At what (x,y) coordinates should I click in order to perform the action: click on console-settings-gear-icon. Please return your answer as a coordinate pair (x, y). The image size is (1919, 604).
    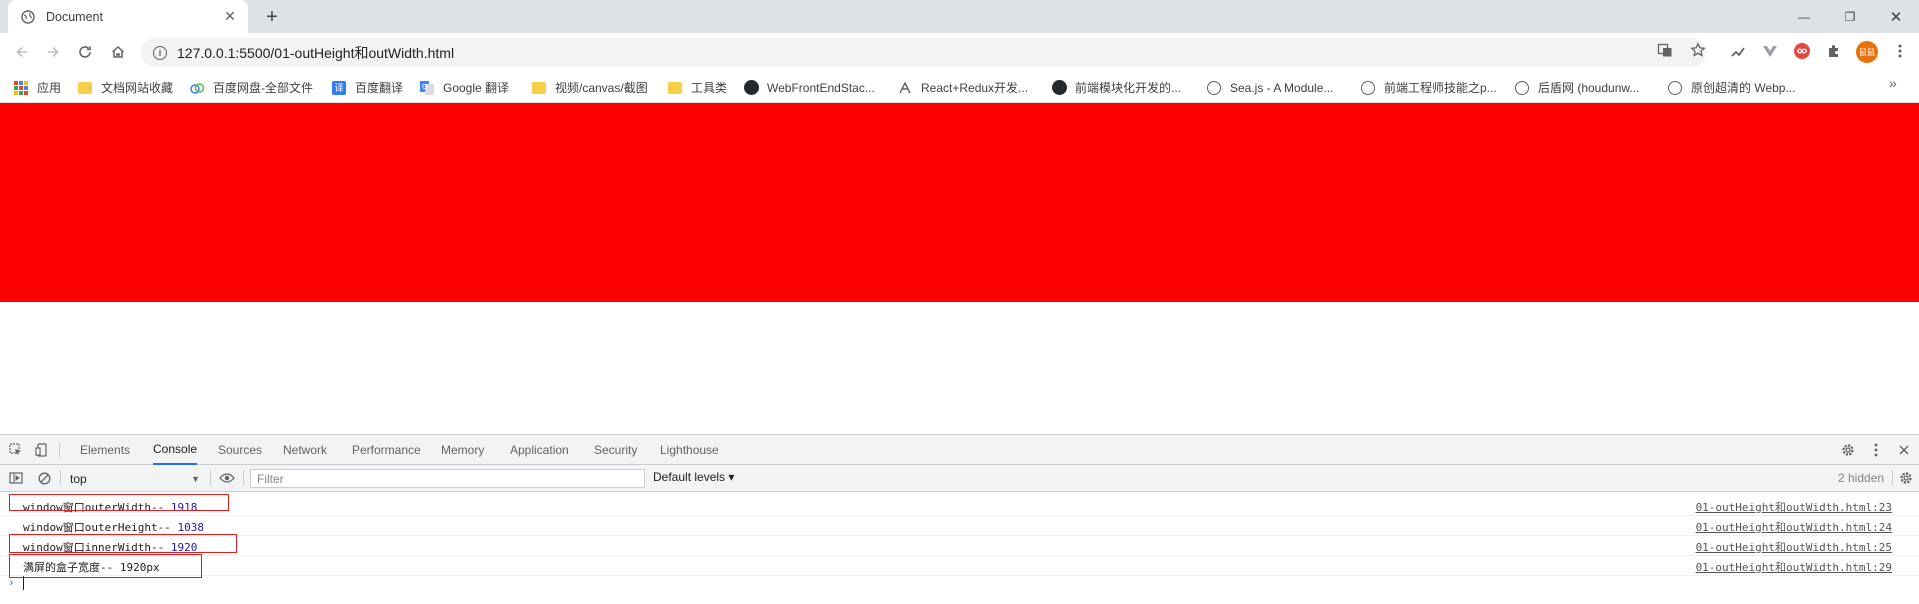
    Looking at the image, I should click on (1906, 478).